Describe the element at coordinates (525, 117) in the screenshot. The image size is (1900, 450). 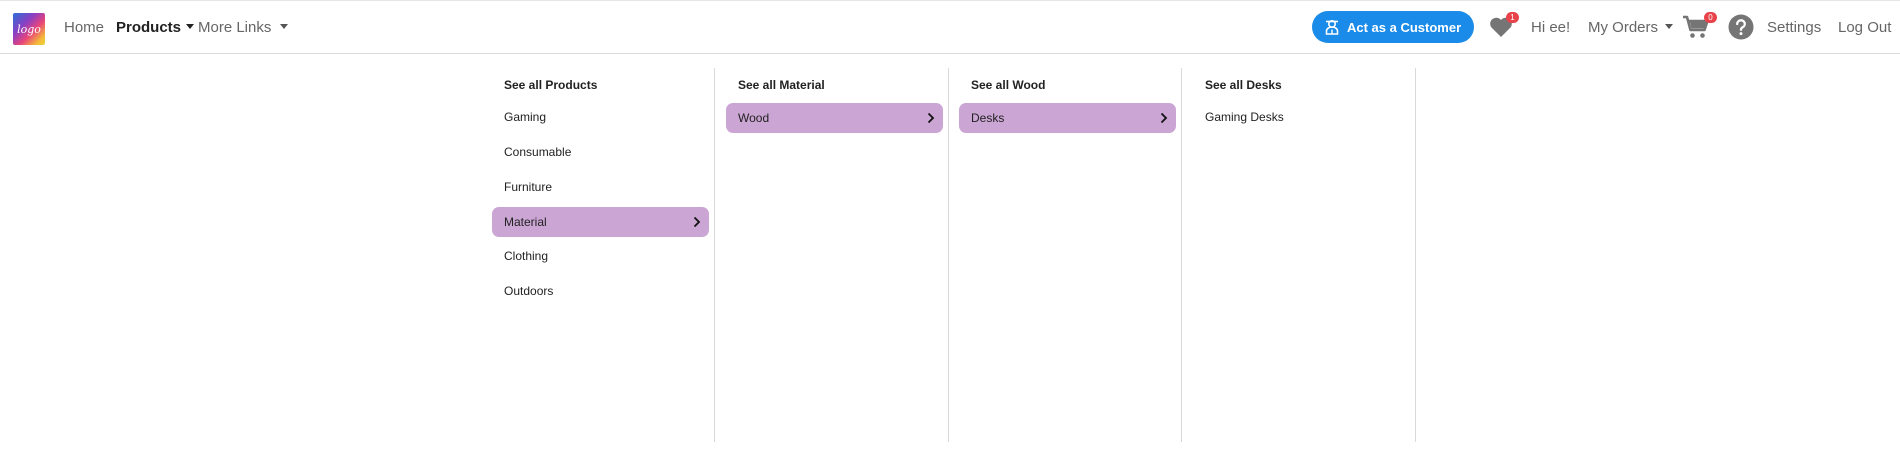
I see `menu-item-label: Gaming` at that location.